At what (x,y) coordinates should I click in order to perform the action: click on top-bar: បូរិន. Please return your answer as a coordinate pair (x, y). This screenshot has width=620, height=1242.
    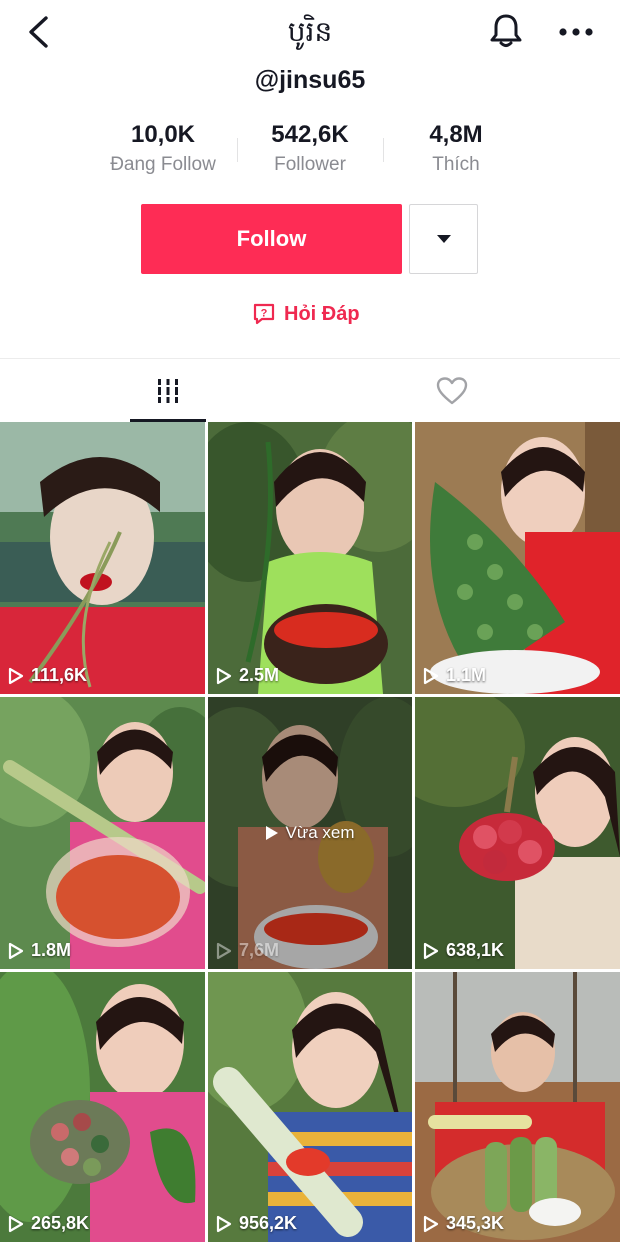
    Looking at the image, I should click on (310, 32).